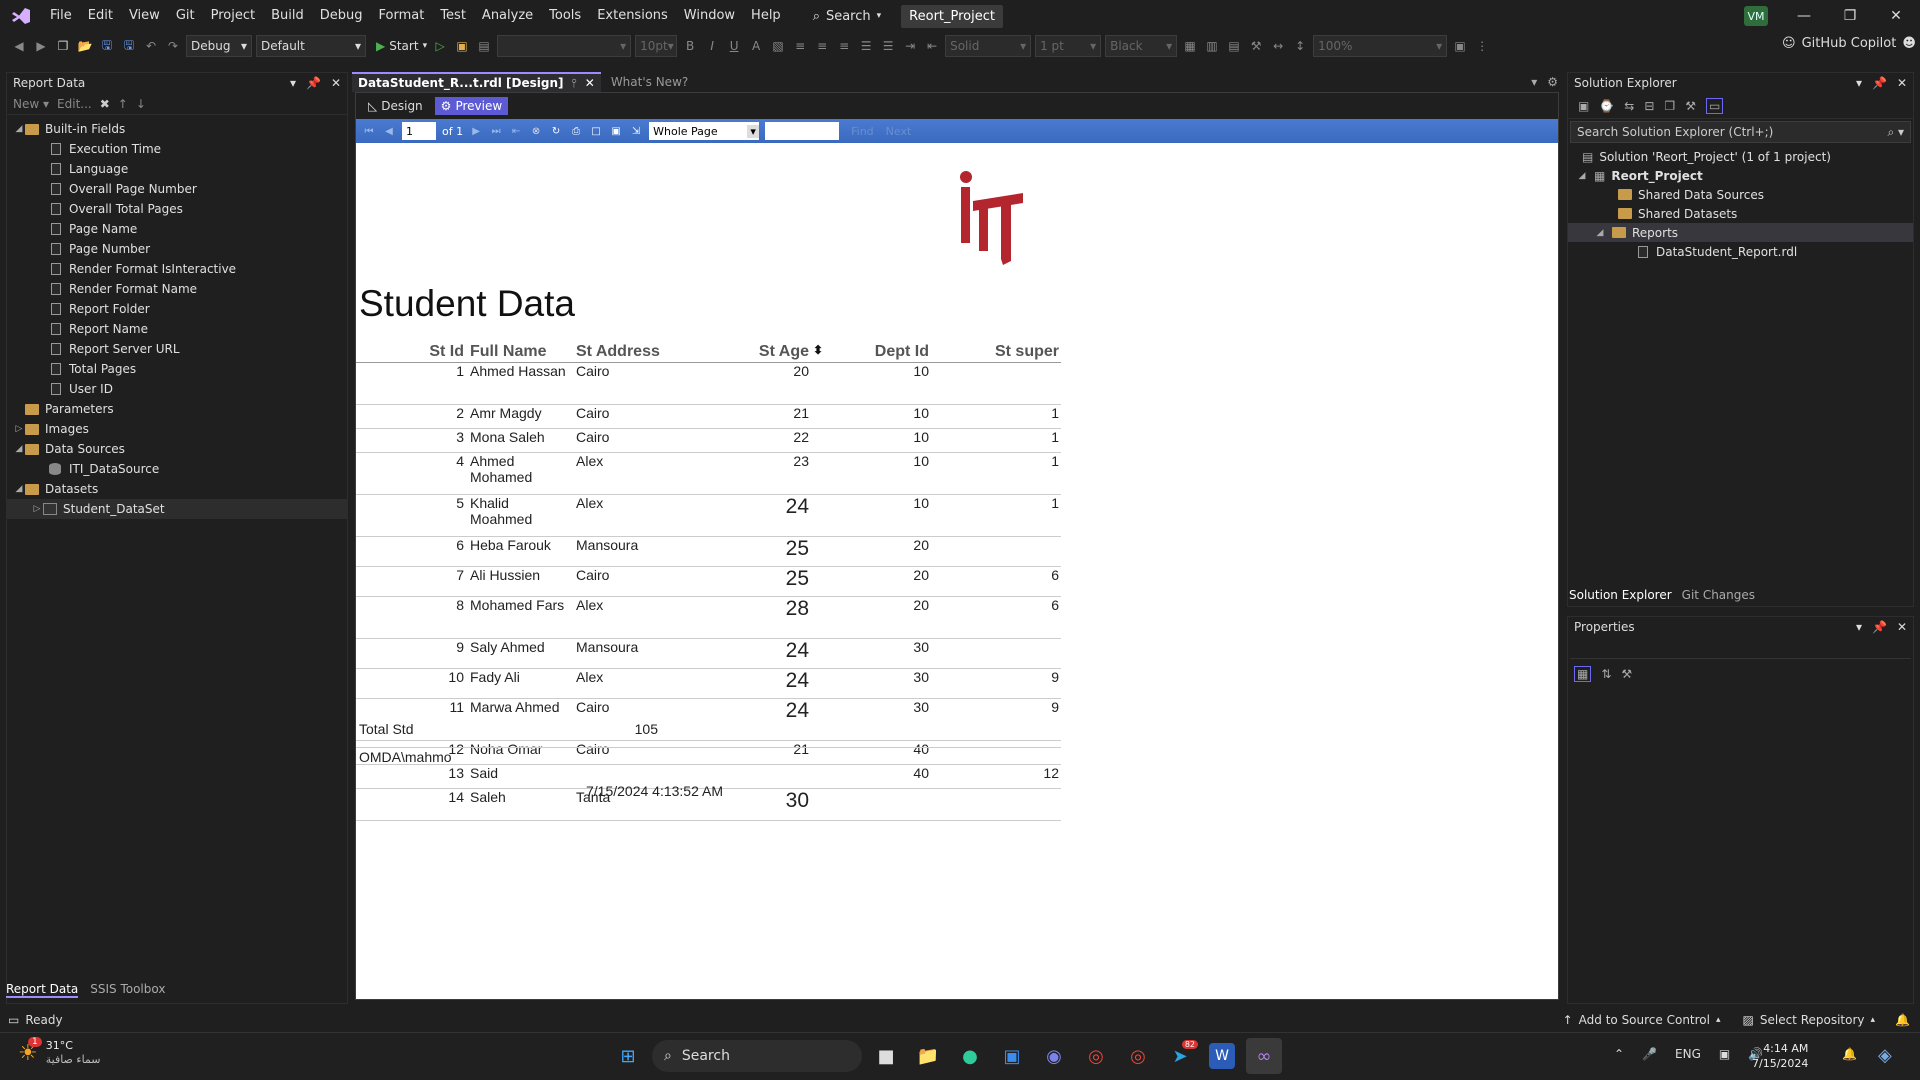  What do you see at coordinates (1690, 106) in the screenshot?
I see `properties-wrench-icon: ⚒` at bounding box center [1690, 106].